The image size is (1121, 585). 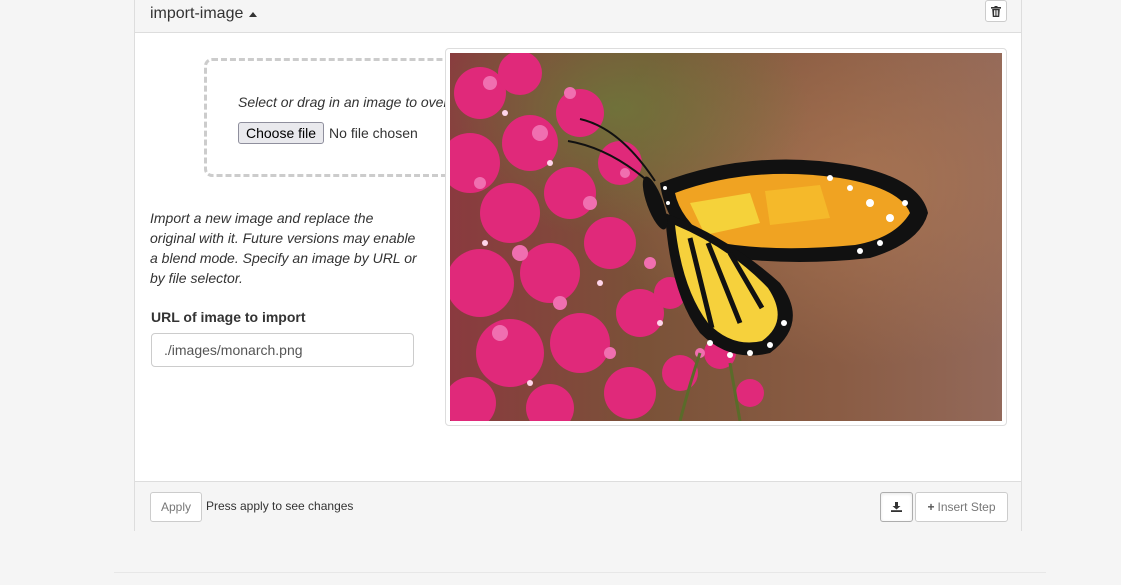 I want to click on choose-file-button: Choose file, so click(x=281, y=133).